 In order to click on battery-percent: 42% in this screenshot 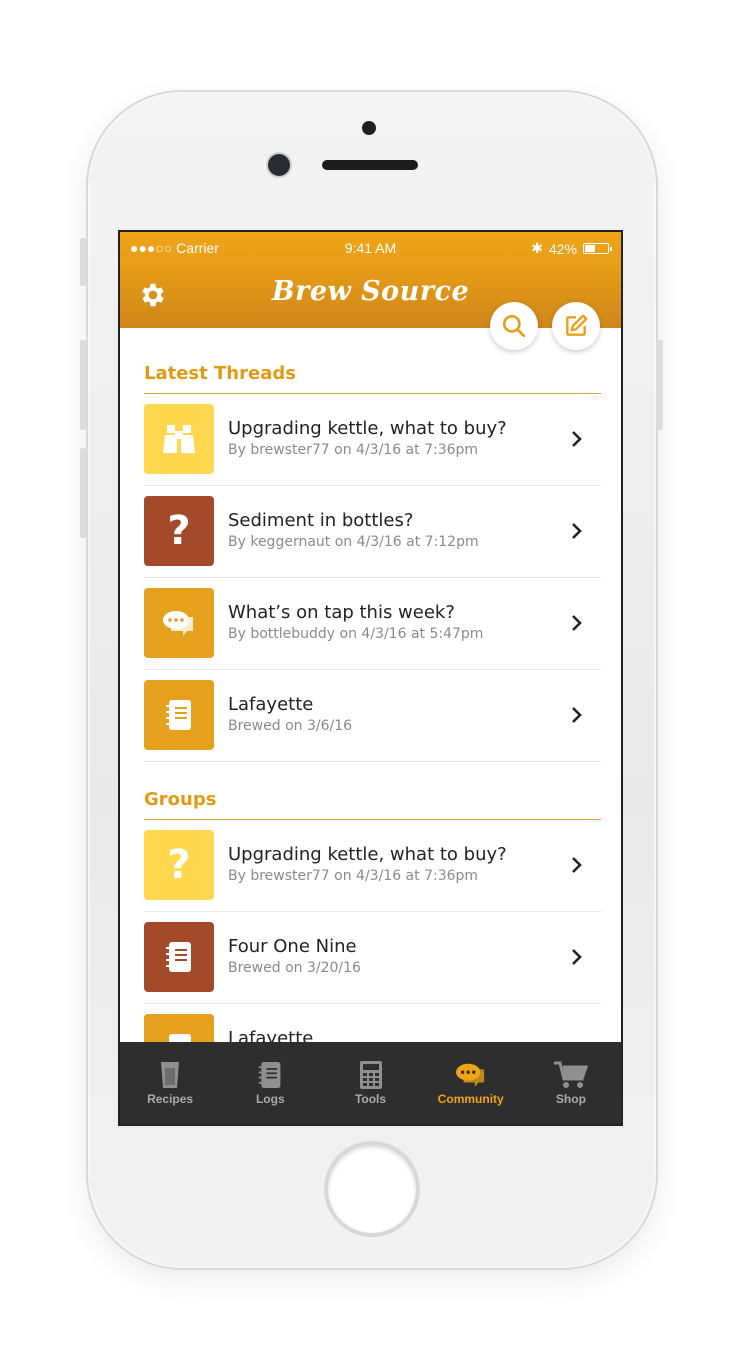, I will do `click(562, 248)`.